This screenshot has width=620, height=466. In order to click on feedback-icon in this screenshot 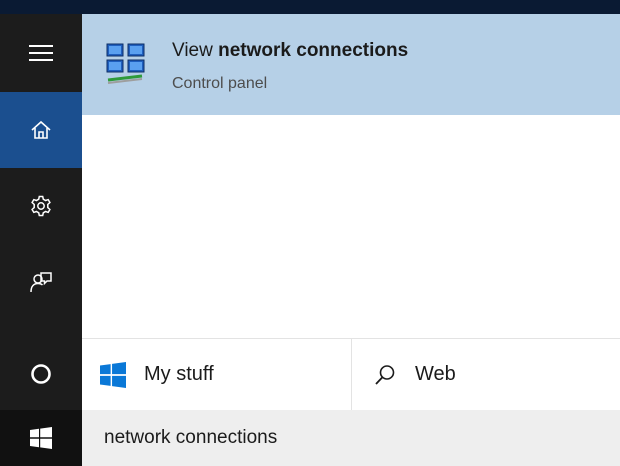, I will do `click(41, 282)`.